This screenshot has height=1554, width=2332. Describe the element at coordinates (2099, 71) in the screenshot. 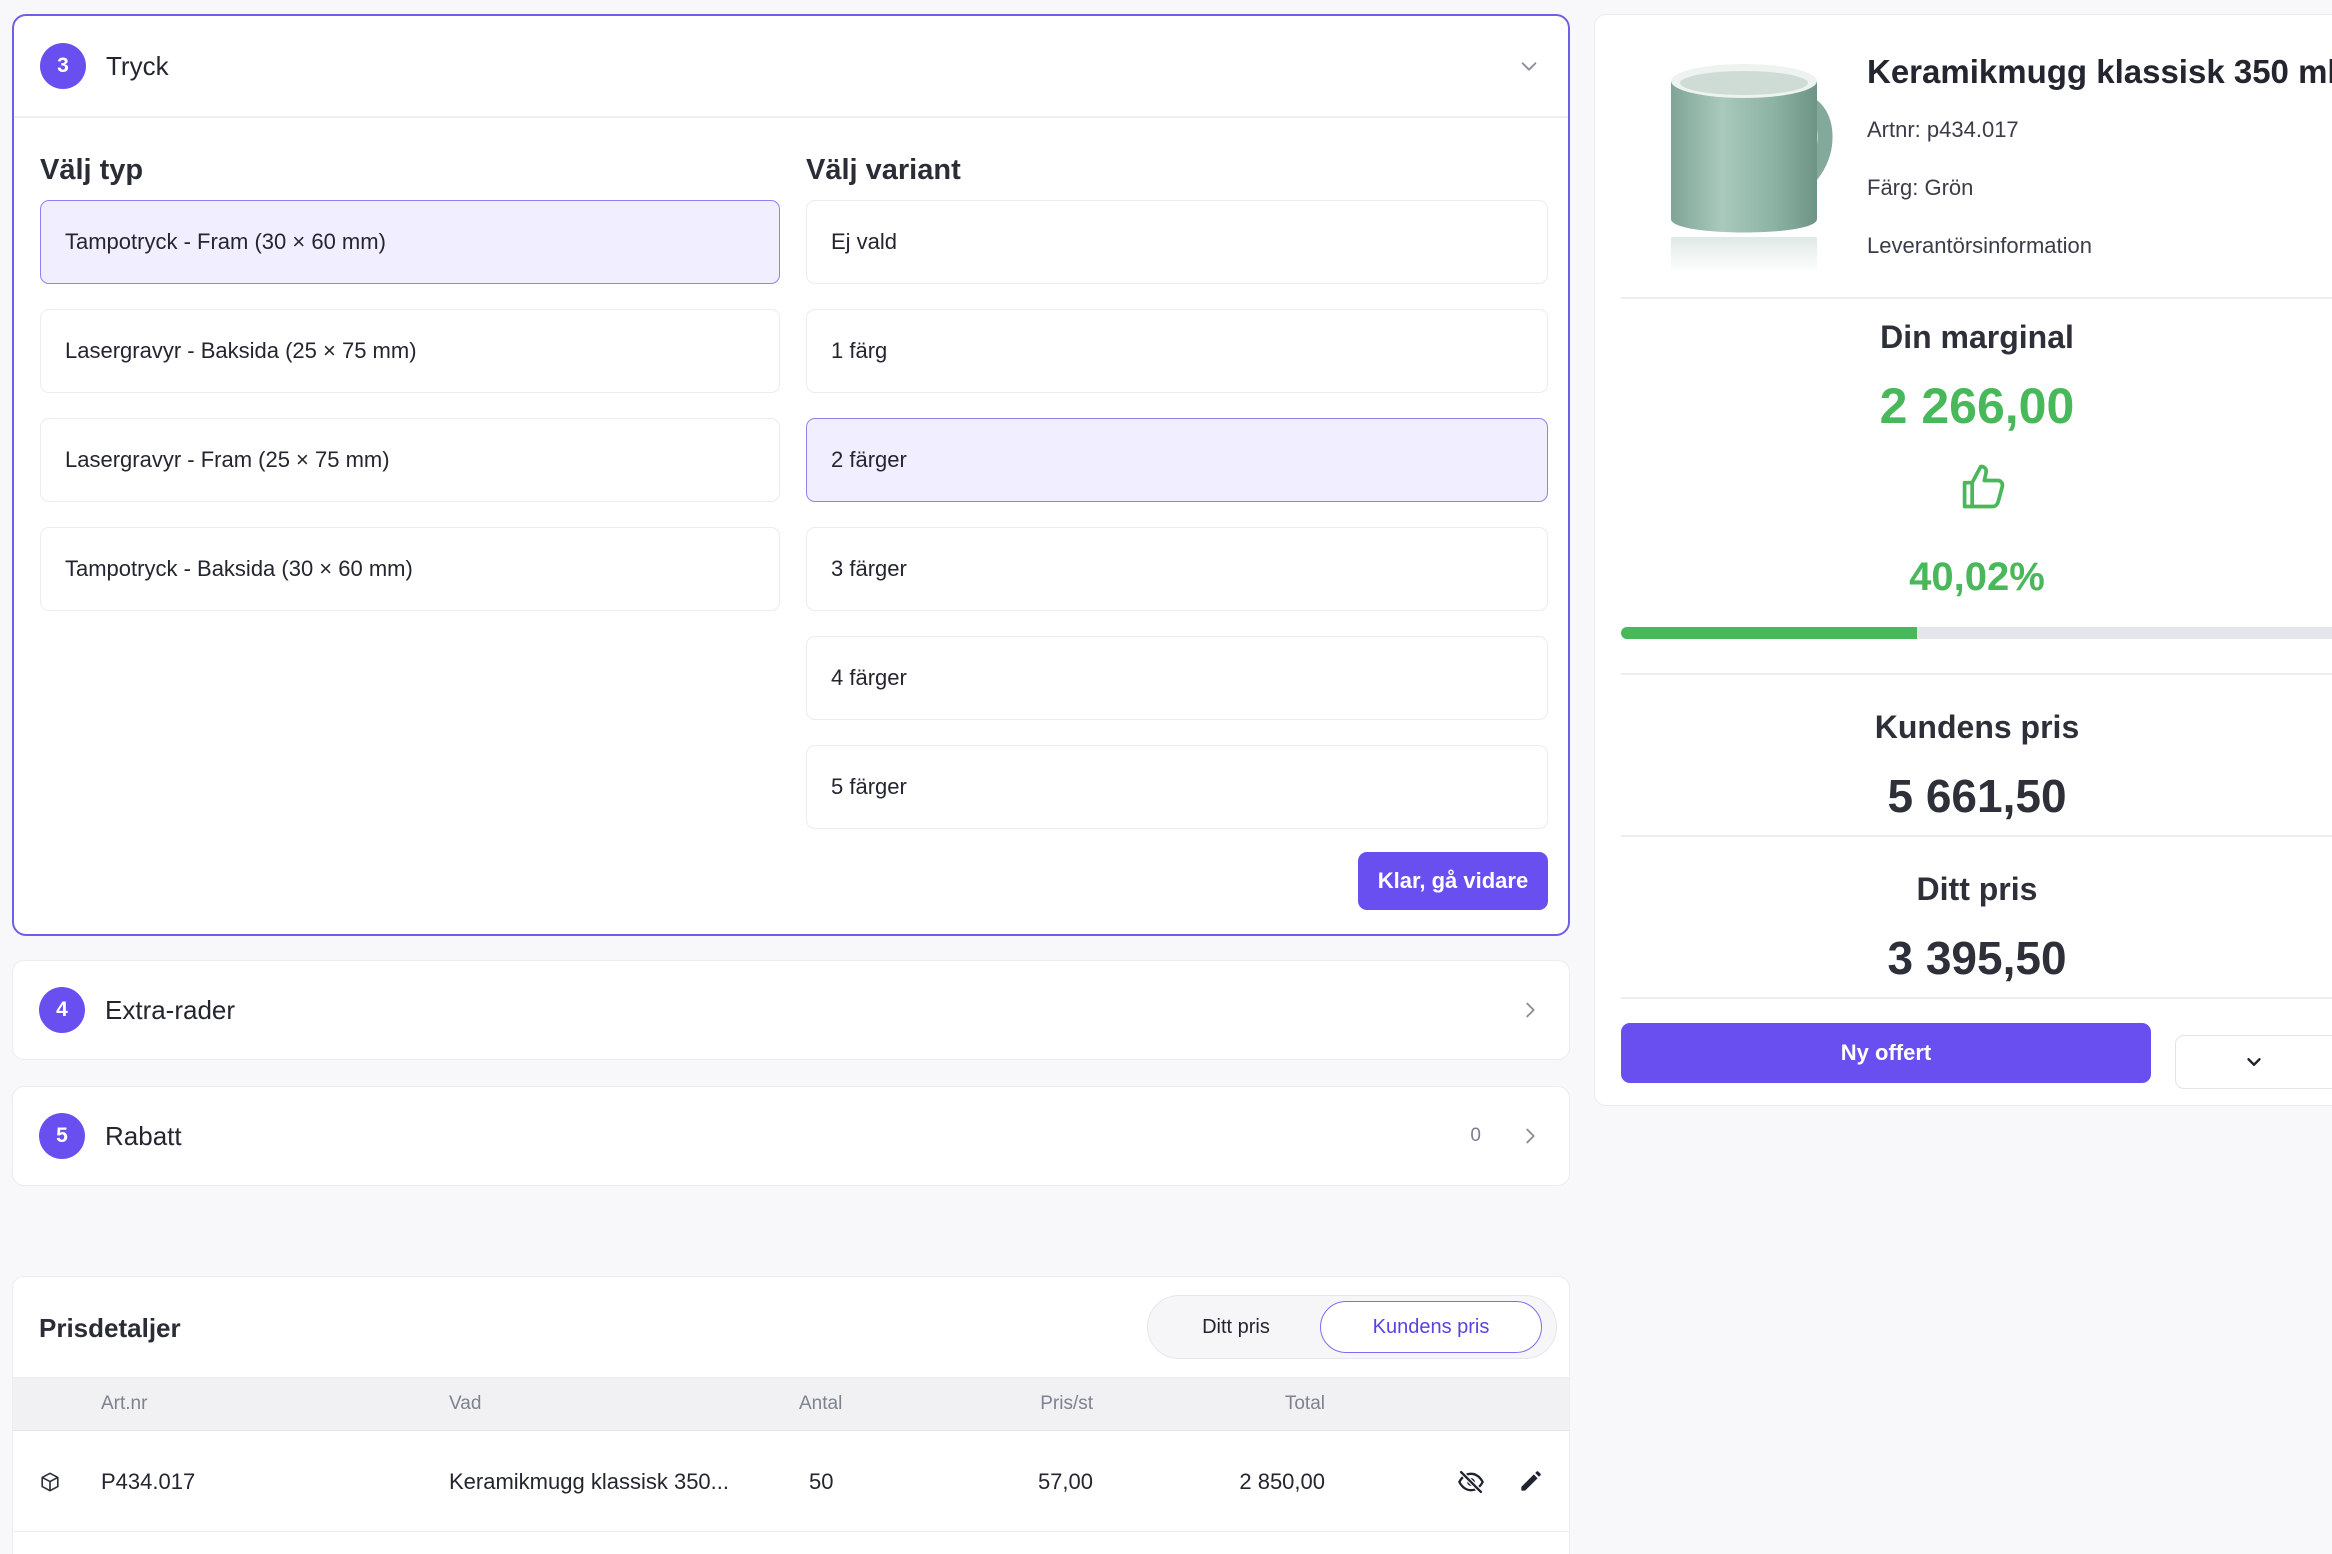

I see `product-title: Keramikmugg klassisk 350 ml` at that location.